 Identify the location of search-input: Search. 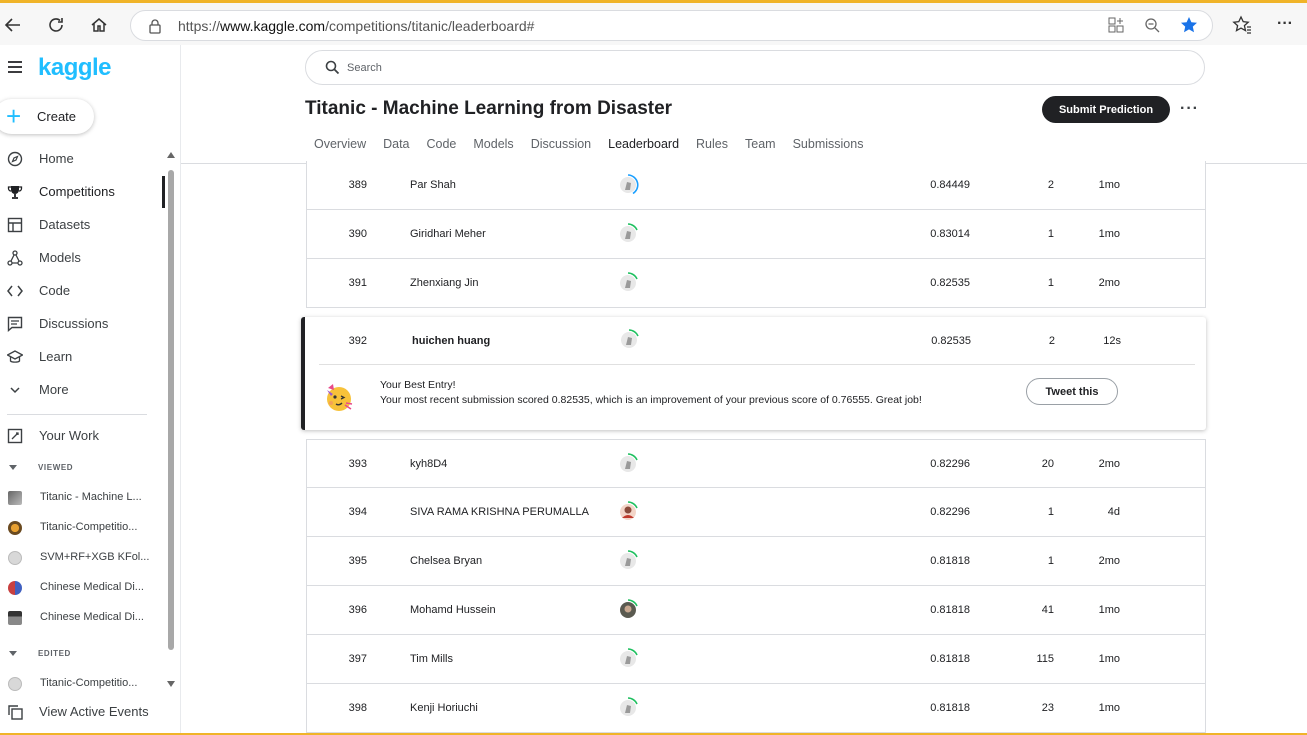
(755, 67).